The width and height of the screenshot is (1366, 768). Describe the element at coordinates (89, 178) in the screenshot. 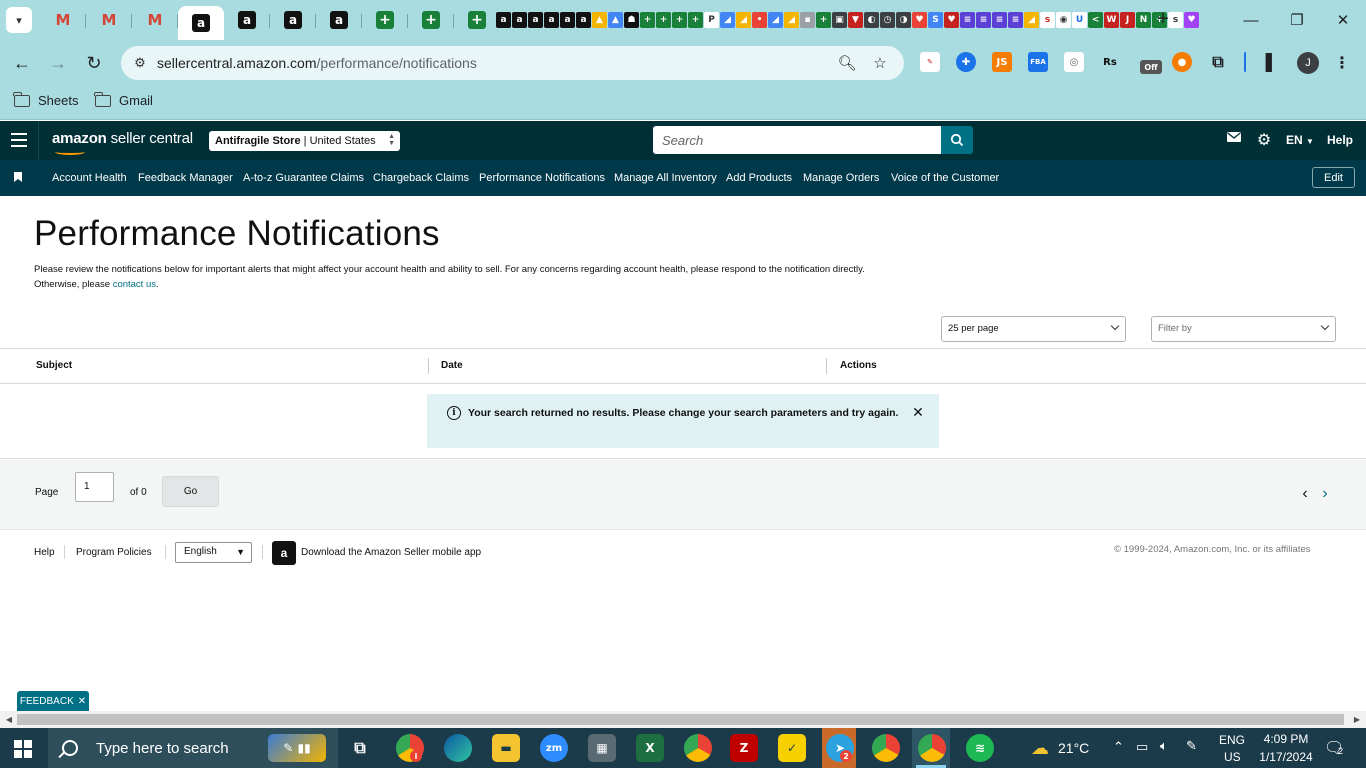

I see `nav-account-health: Account Health` at that location.